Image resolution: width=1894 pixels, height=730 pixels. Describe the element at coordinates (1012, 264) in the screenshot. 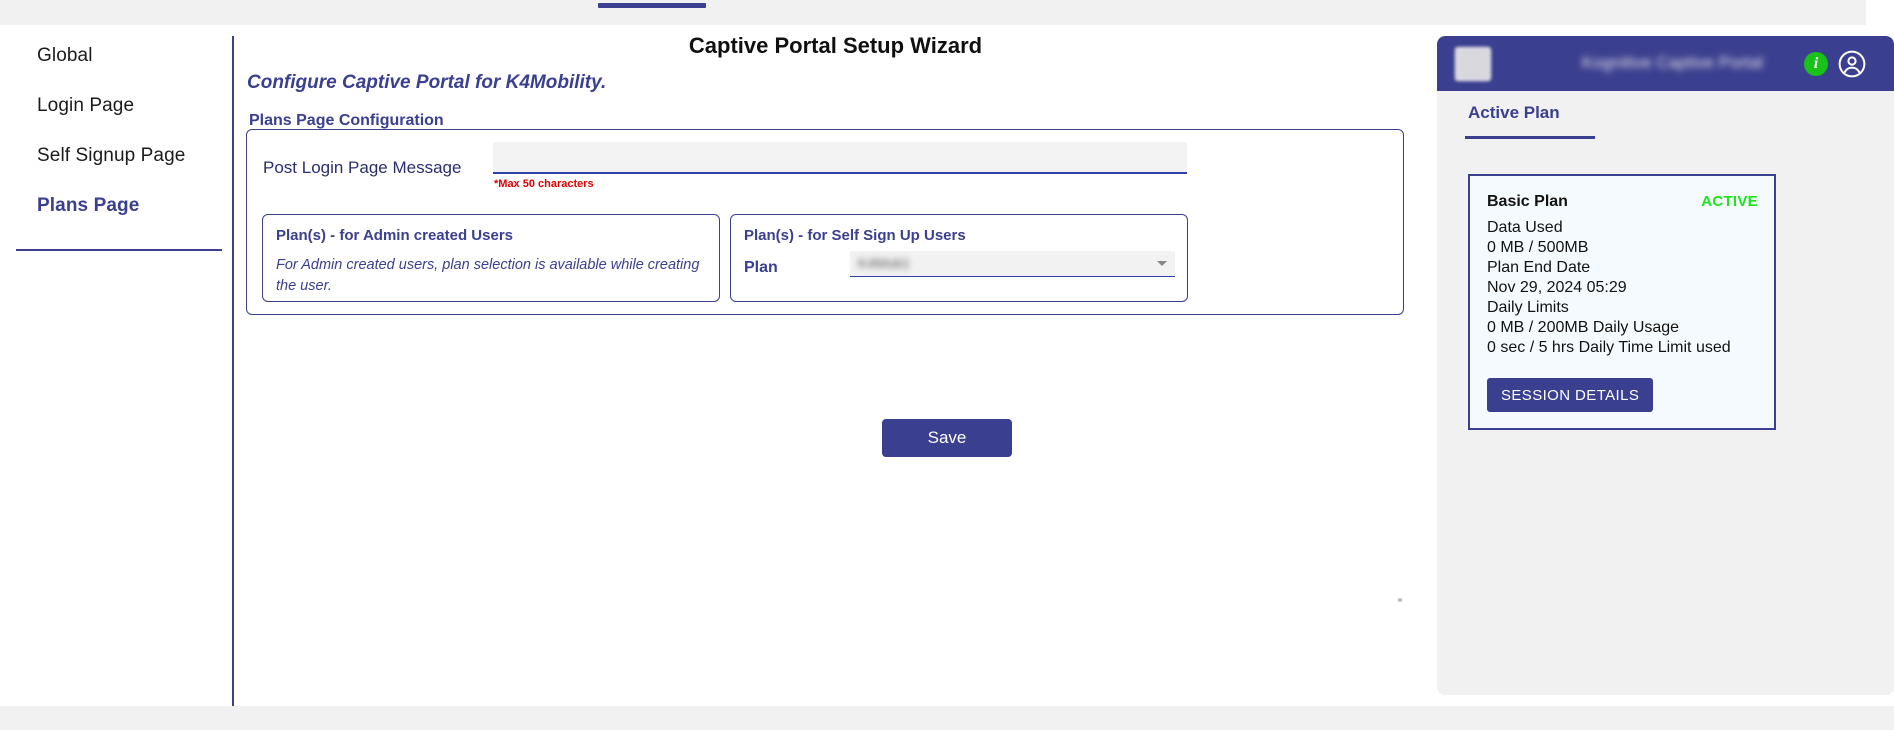

I see `plan-select-dropdown: K4Mob1` at that location.